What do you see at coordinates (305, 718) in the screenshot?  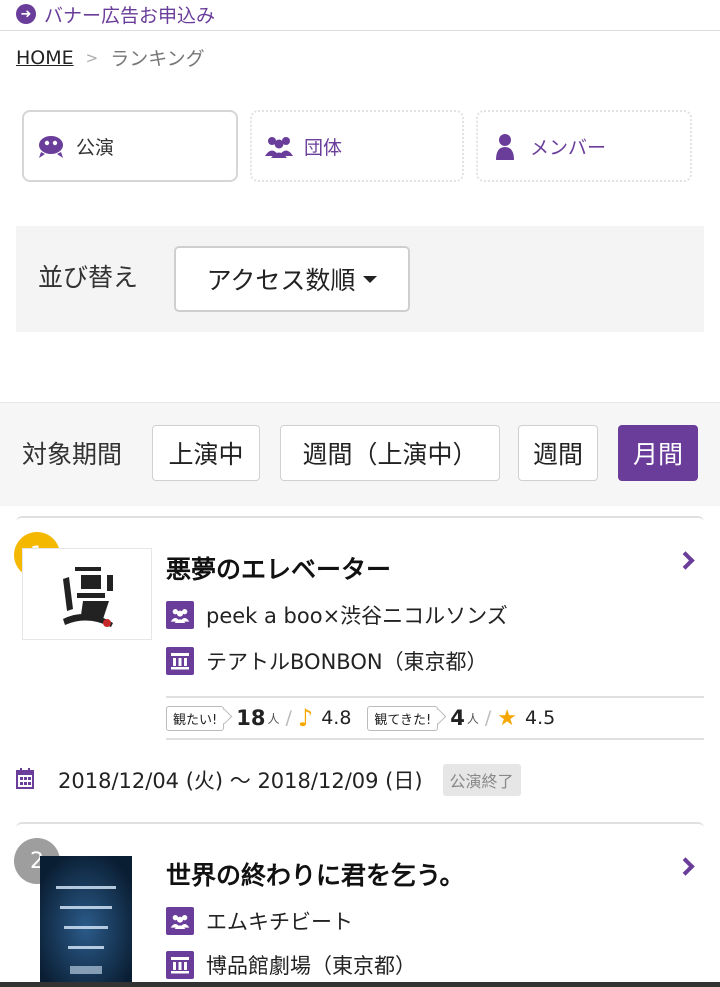 I see `music-note-icon: ♪` at bounding box center [305, 718].